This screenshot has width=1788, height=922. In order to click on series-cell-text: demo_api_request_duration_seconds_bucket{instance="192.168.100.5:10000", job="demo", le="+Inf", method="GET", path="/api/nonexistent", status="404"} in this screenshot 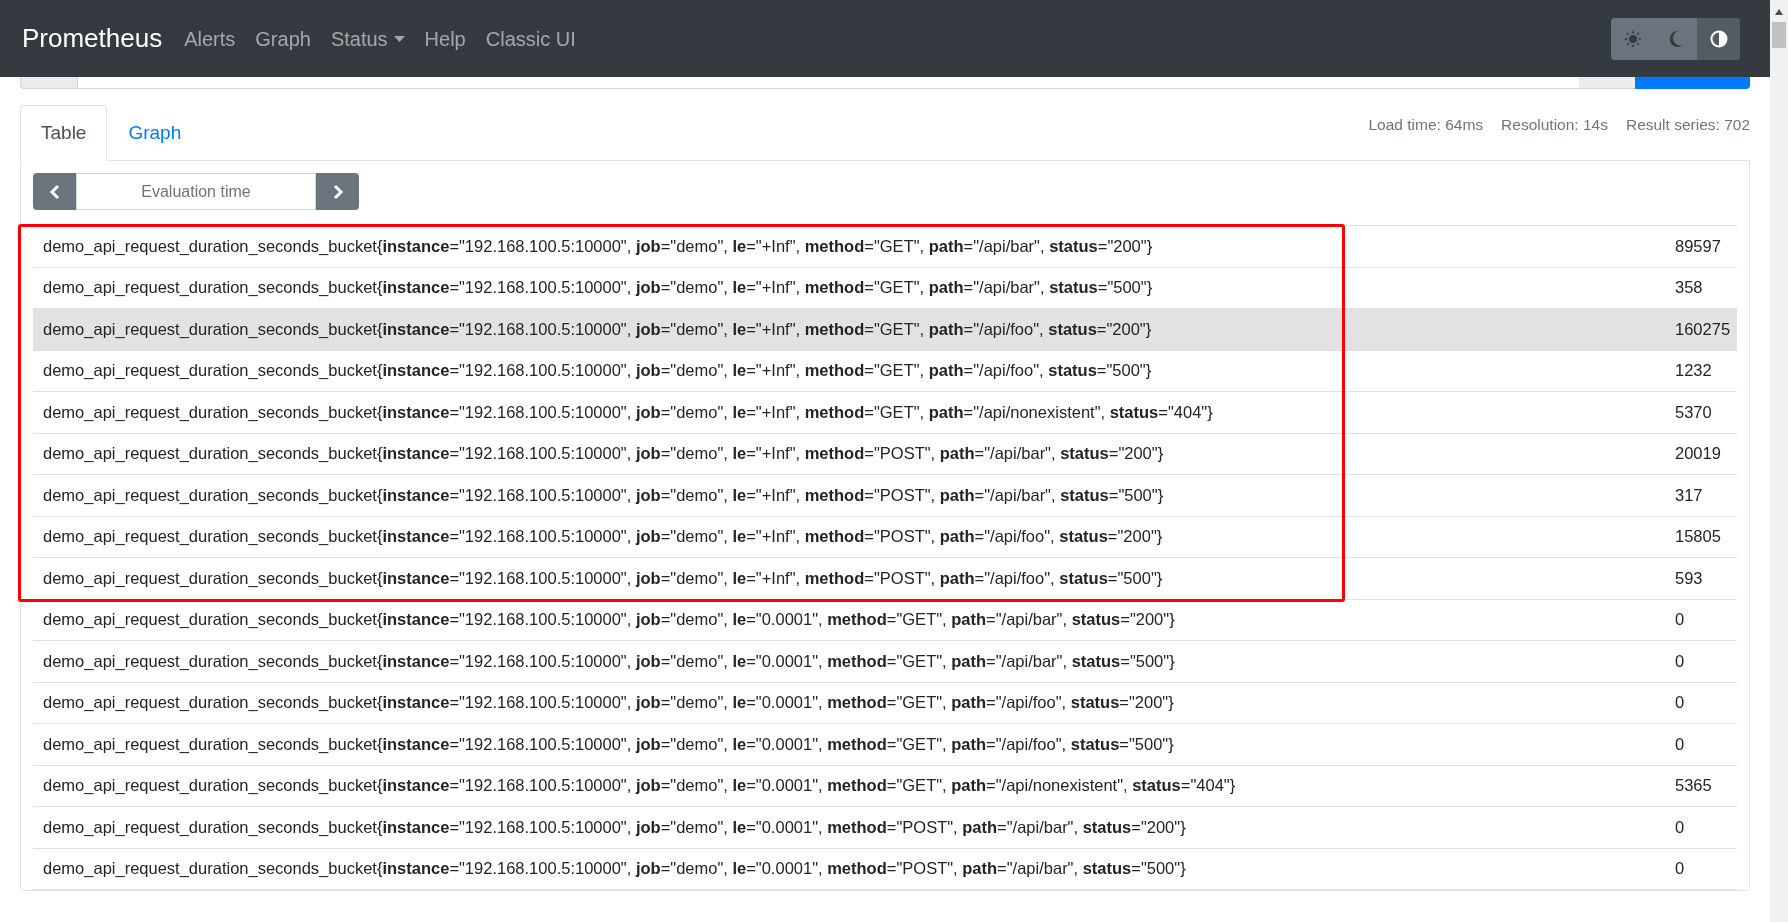, I will do `click(627, 412)`.